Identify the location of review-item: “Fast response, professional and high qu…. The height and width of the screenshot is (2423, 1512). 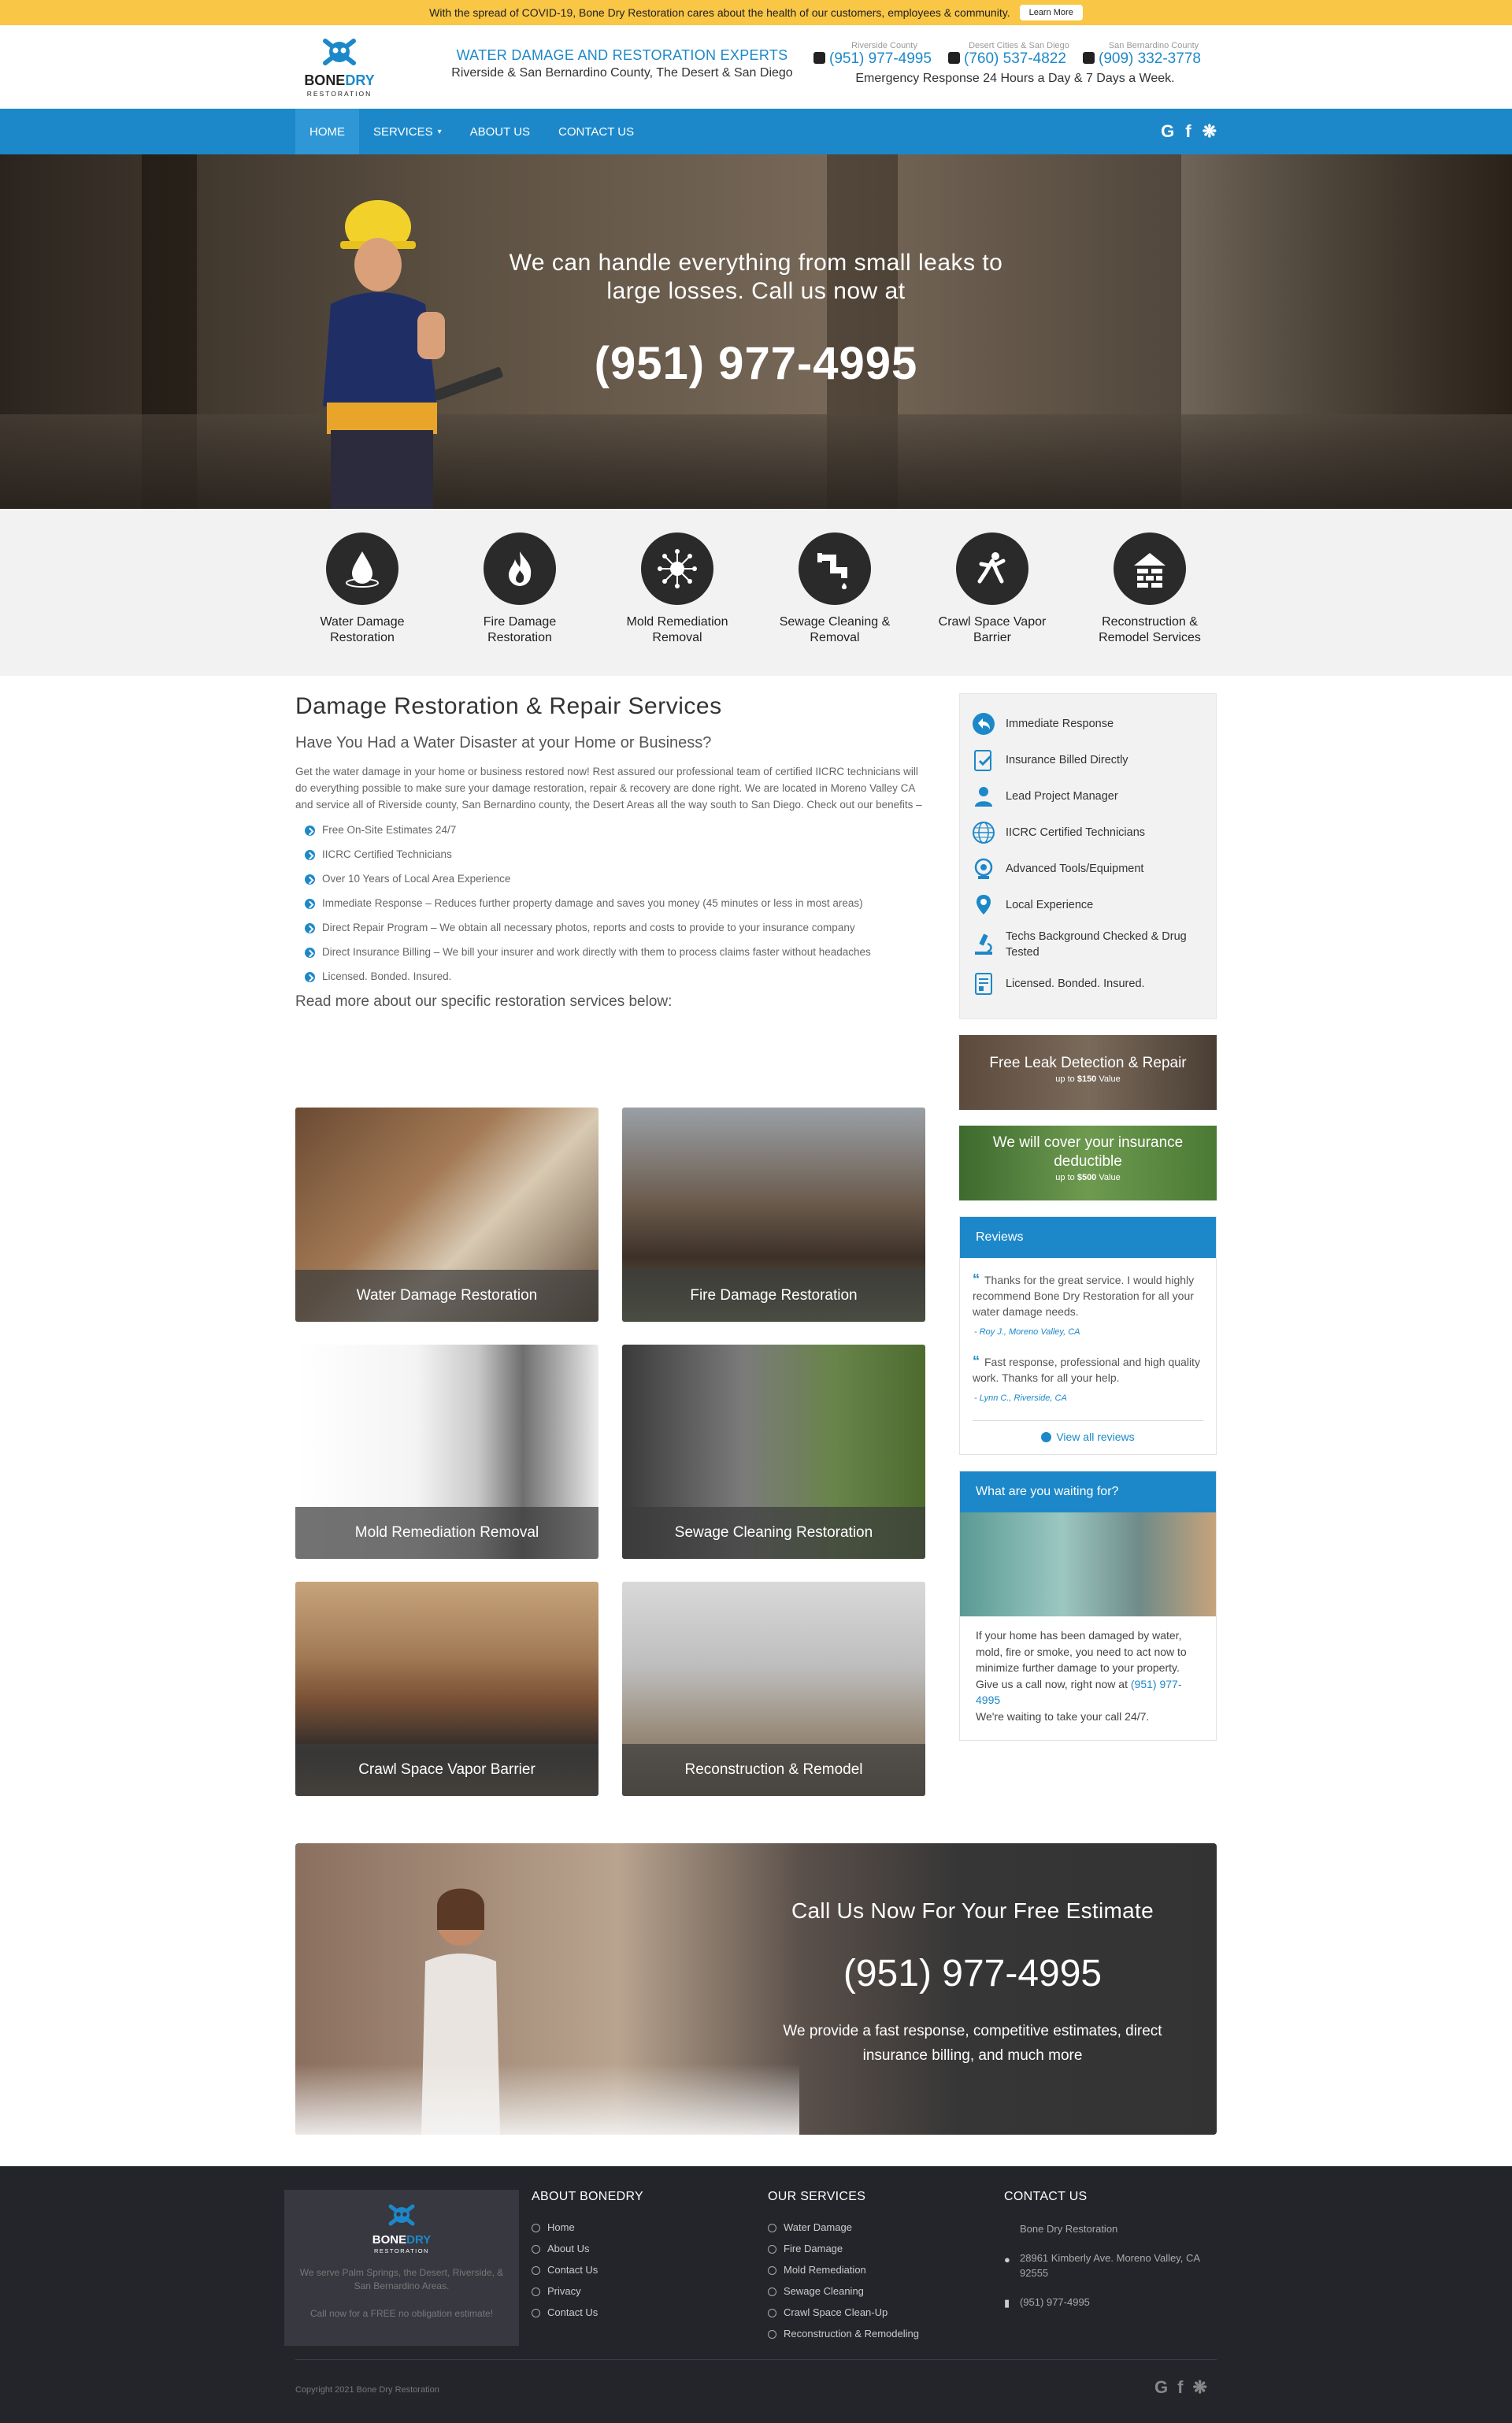
(1086, 1378).